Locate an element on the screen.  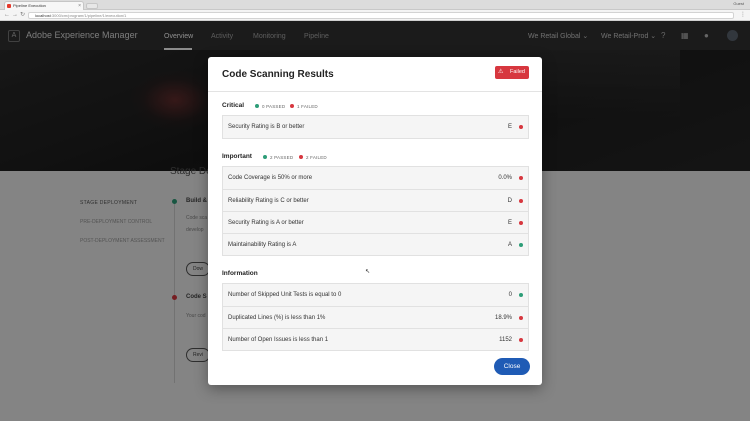
favicon-icon is located at coordinates (9, 6).